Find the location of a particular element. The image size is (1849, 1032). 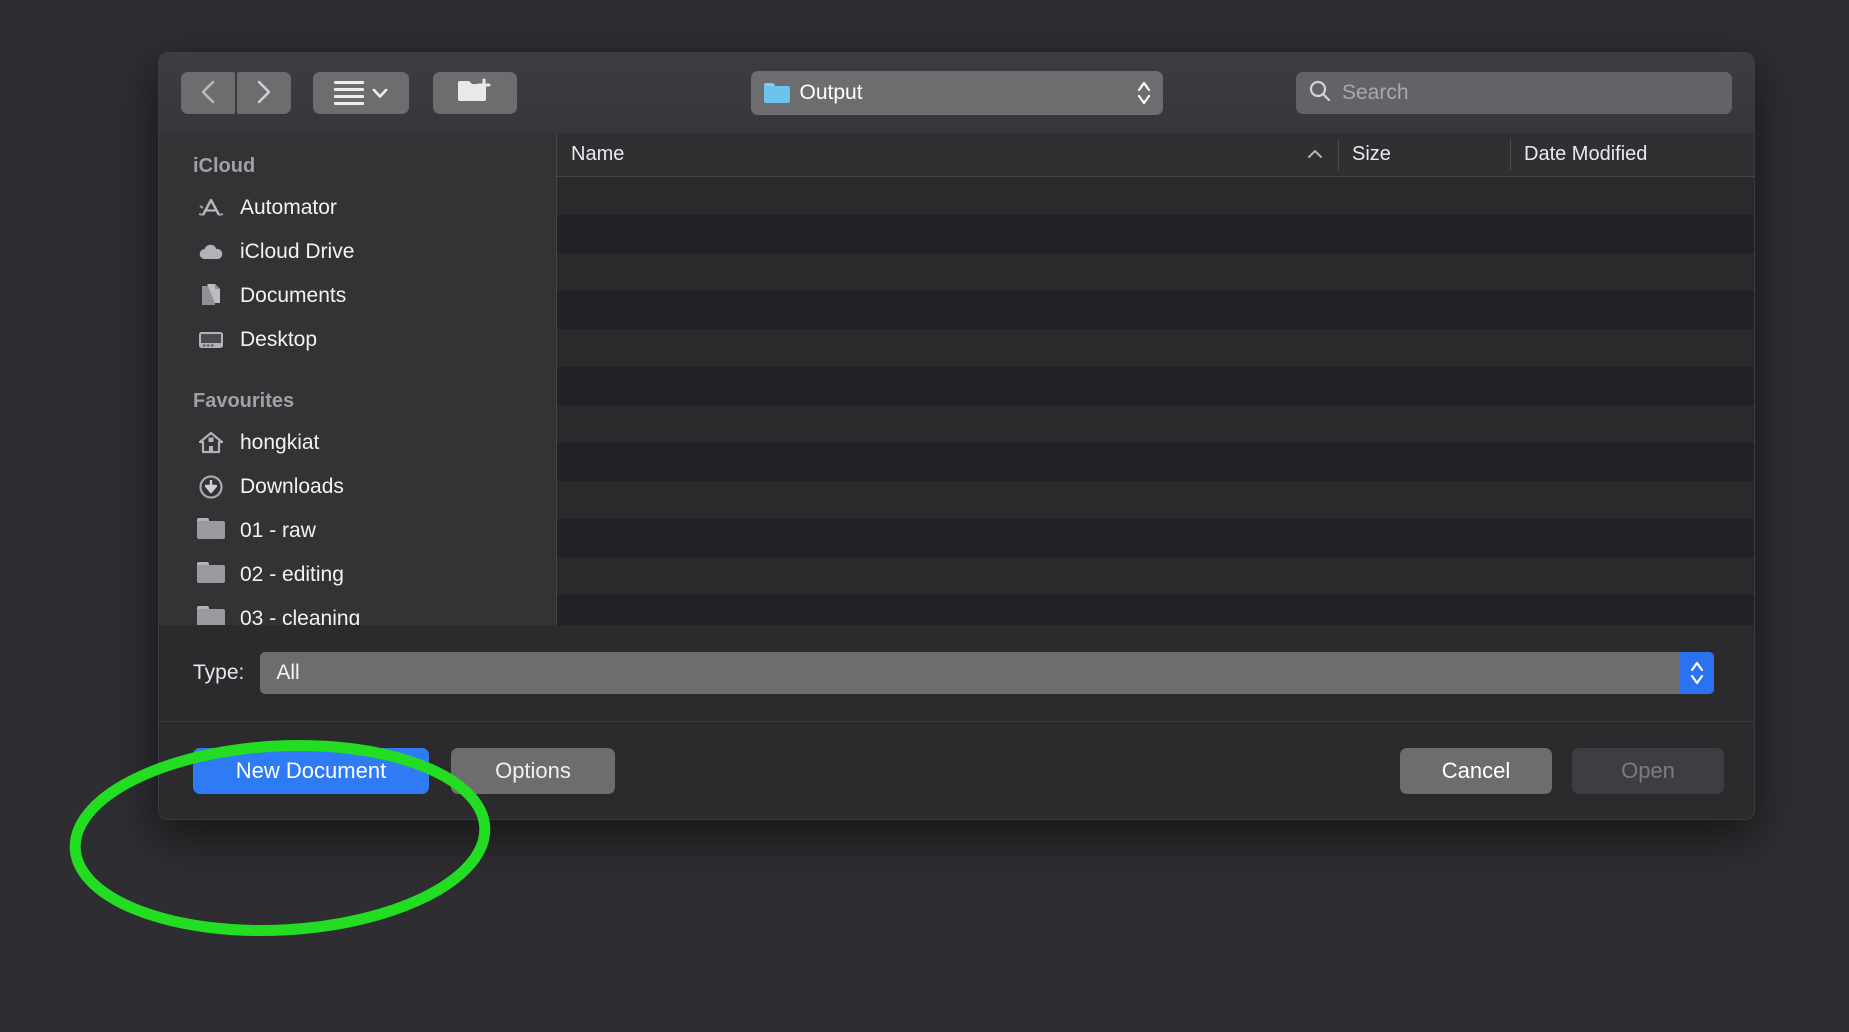

dialog-toolbar: Output Search is located at coordinates (956, 93).